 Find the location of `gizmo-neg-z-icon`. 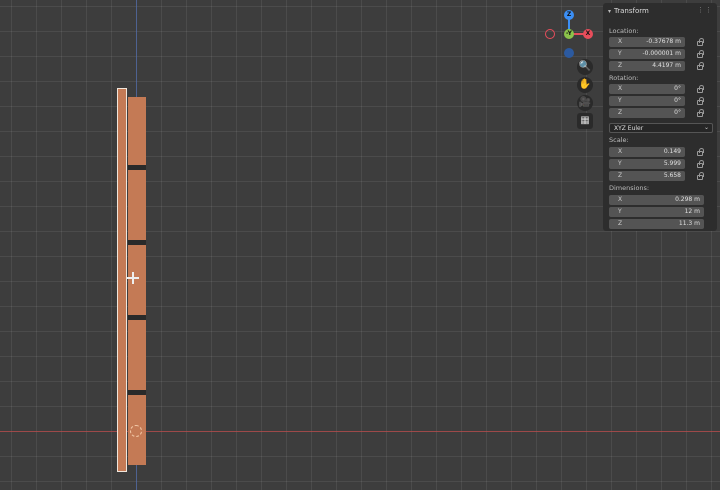

gizmo-neg-z-icon is located at coordinates (569, 53).